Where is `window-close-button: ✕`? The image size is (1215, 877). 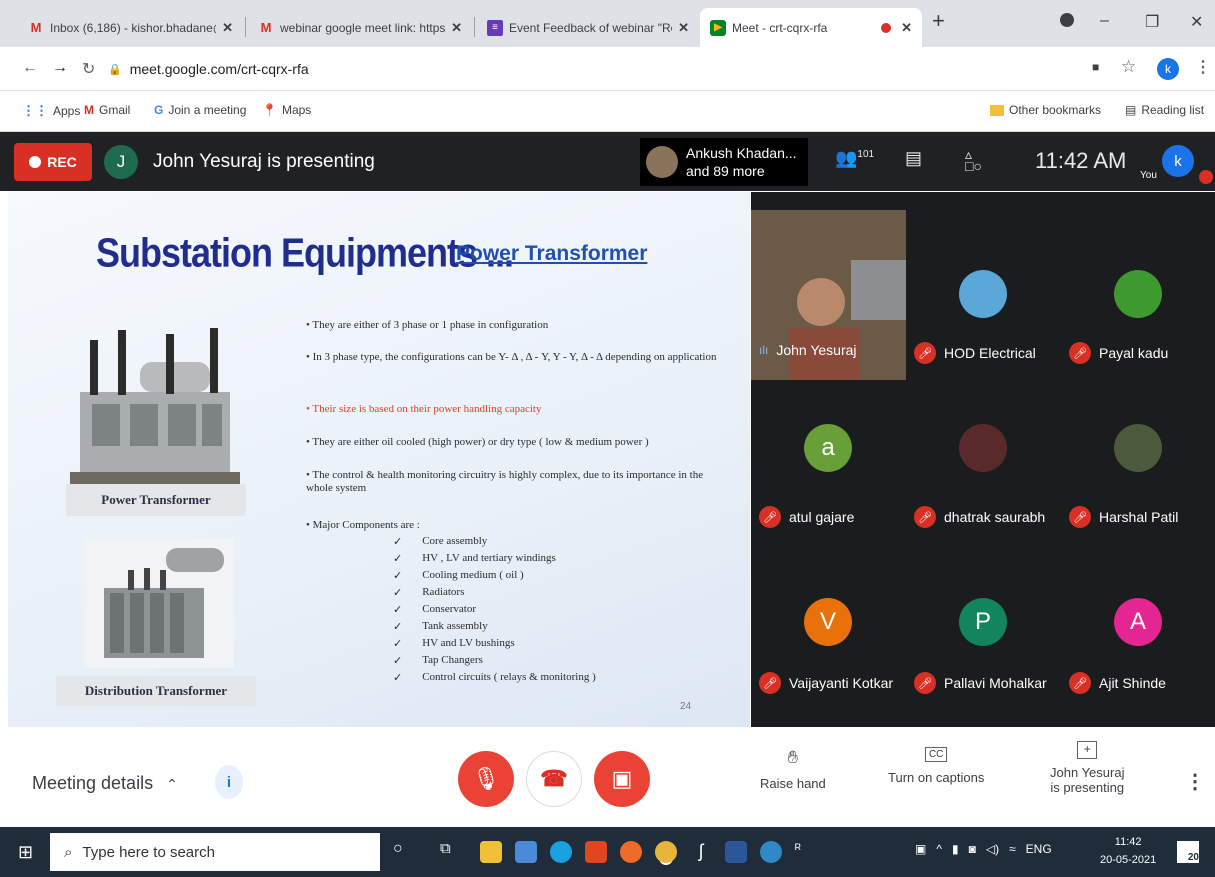 window-close-button: ✕ is located at coordinates (1196, 22).